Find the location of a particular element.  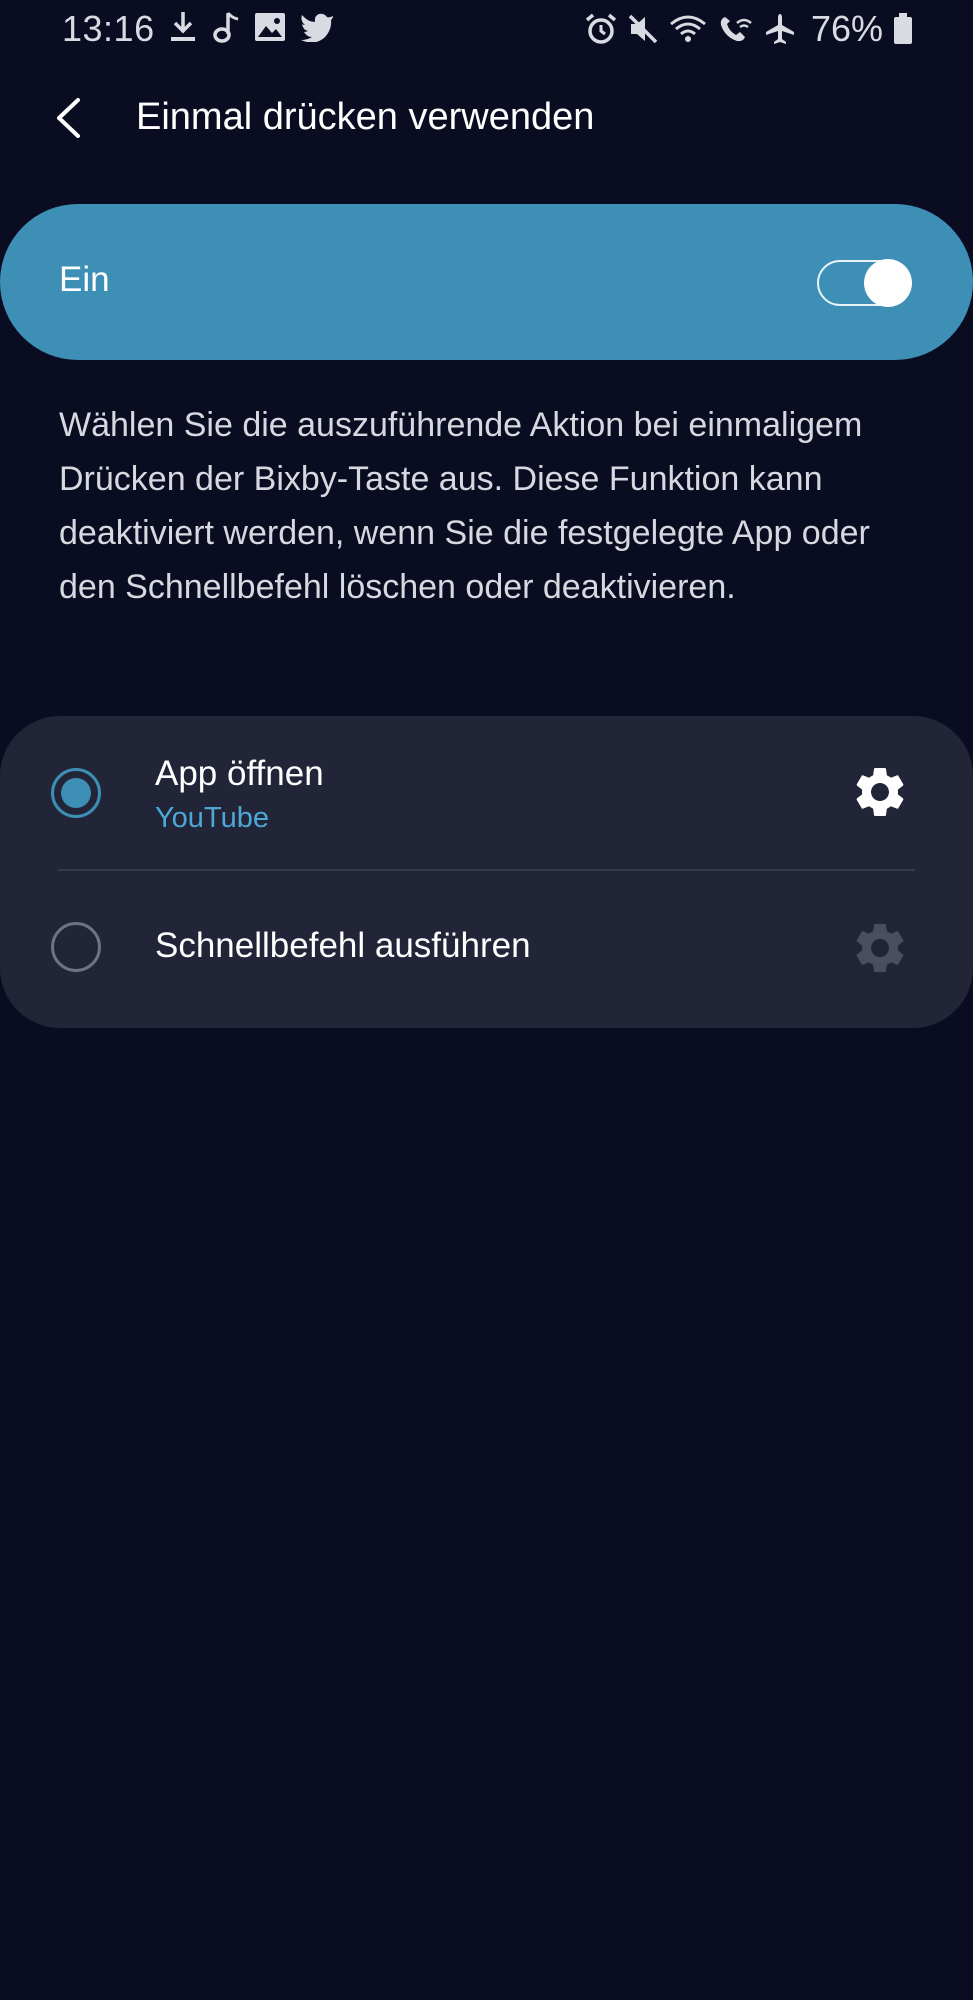

page-title: Einmal drücken verwenden is located at coordinates (365, 117).